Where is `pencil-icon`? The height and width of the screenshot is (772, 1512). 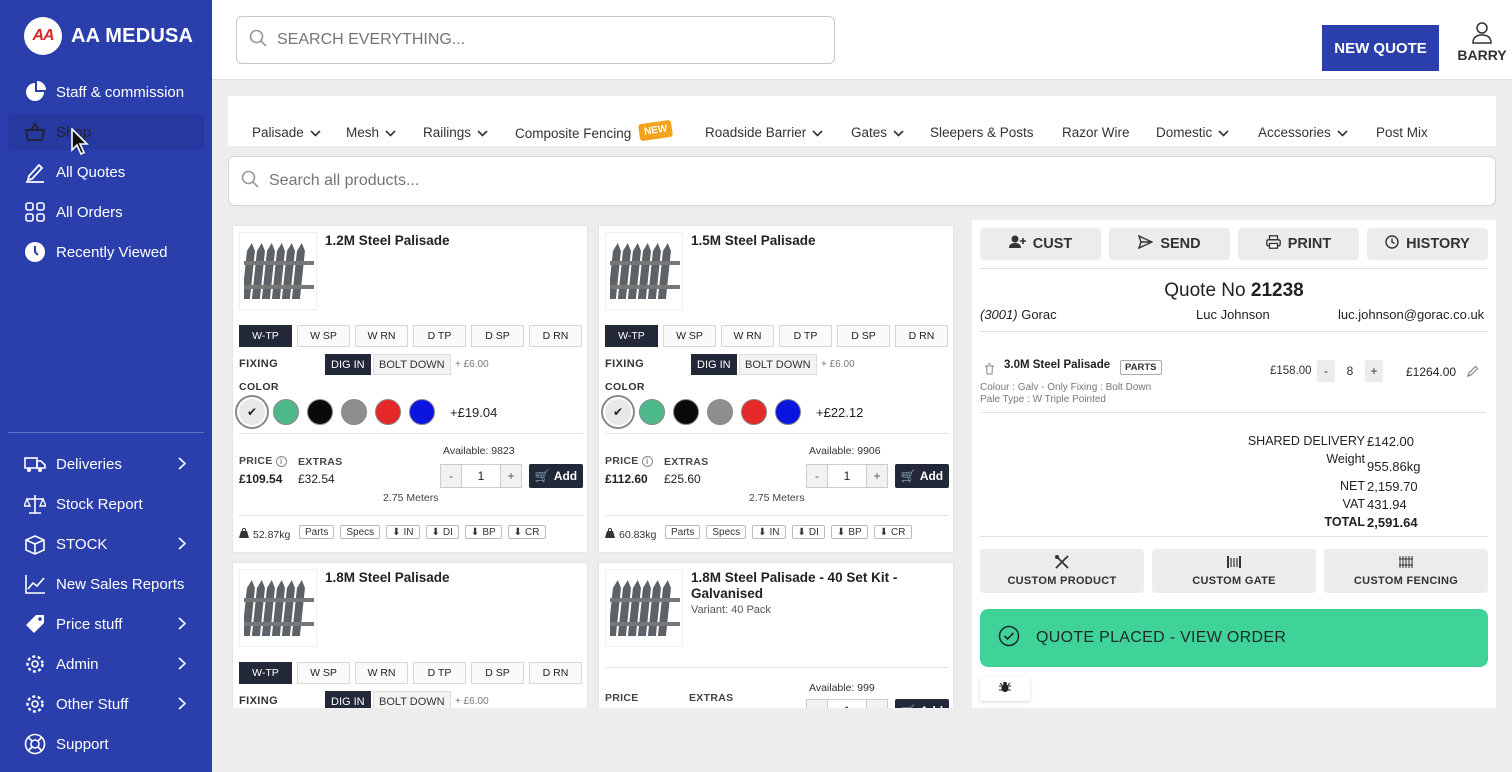
pencil-icon is located at coordinates (1473, 373).